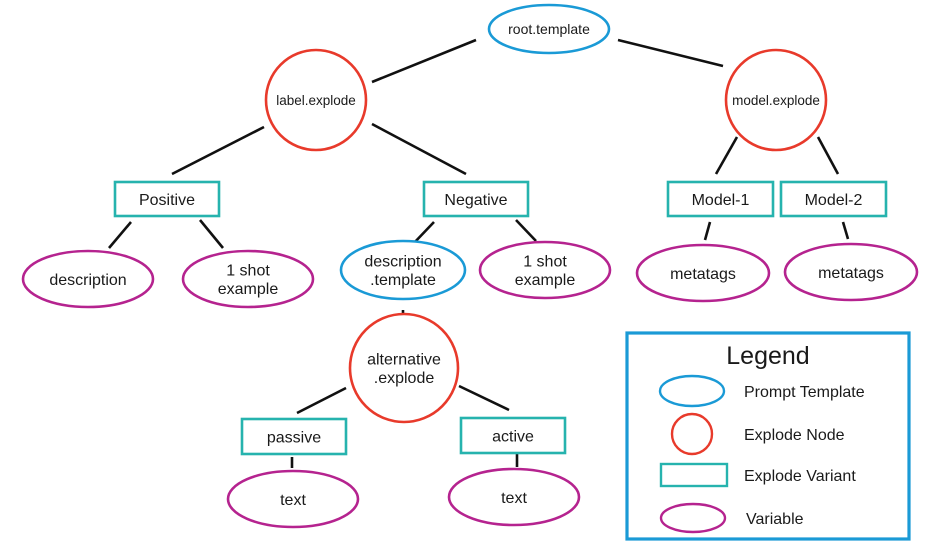 This screenshot has width=936, height=546. I want to click on edge-label-explode-to-positive, so click(218, 150).